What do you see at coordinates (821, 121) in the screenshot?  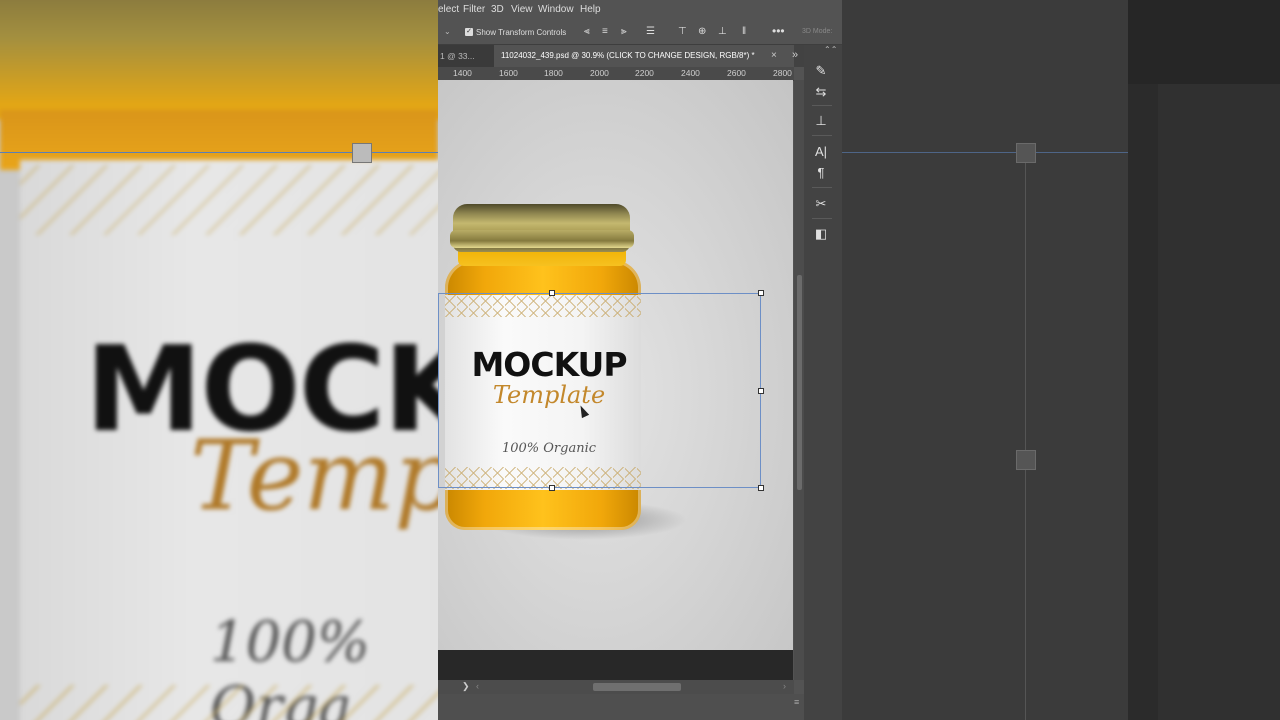 I see `clone-source-icon: ⊥` at bounding box center [821, 121].